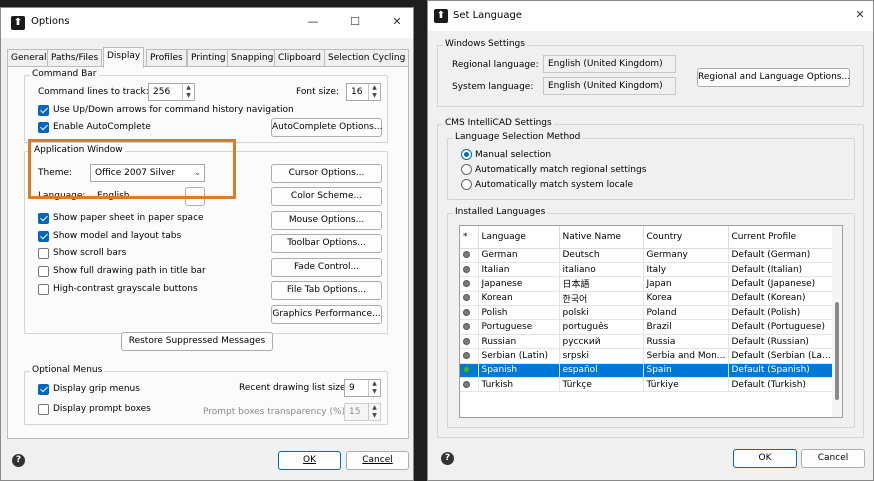  Describe the element at coordinates (837, 351) in the screenshot. I see `scrollbar-thumb` at that location.